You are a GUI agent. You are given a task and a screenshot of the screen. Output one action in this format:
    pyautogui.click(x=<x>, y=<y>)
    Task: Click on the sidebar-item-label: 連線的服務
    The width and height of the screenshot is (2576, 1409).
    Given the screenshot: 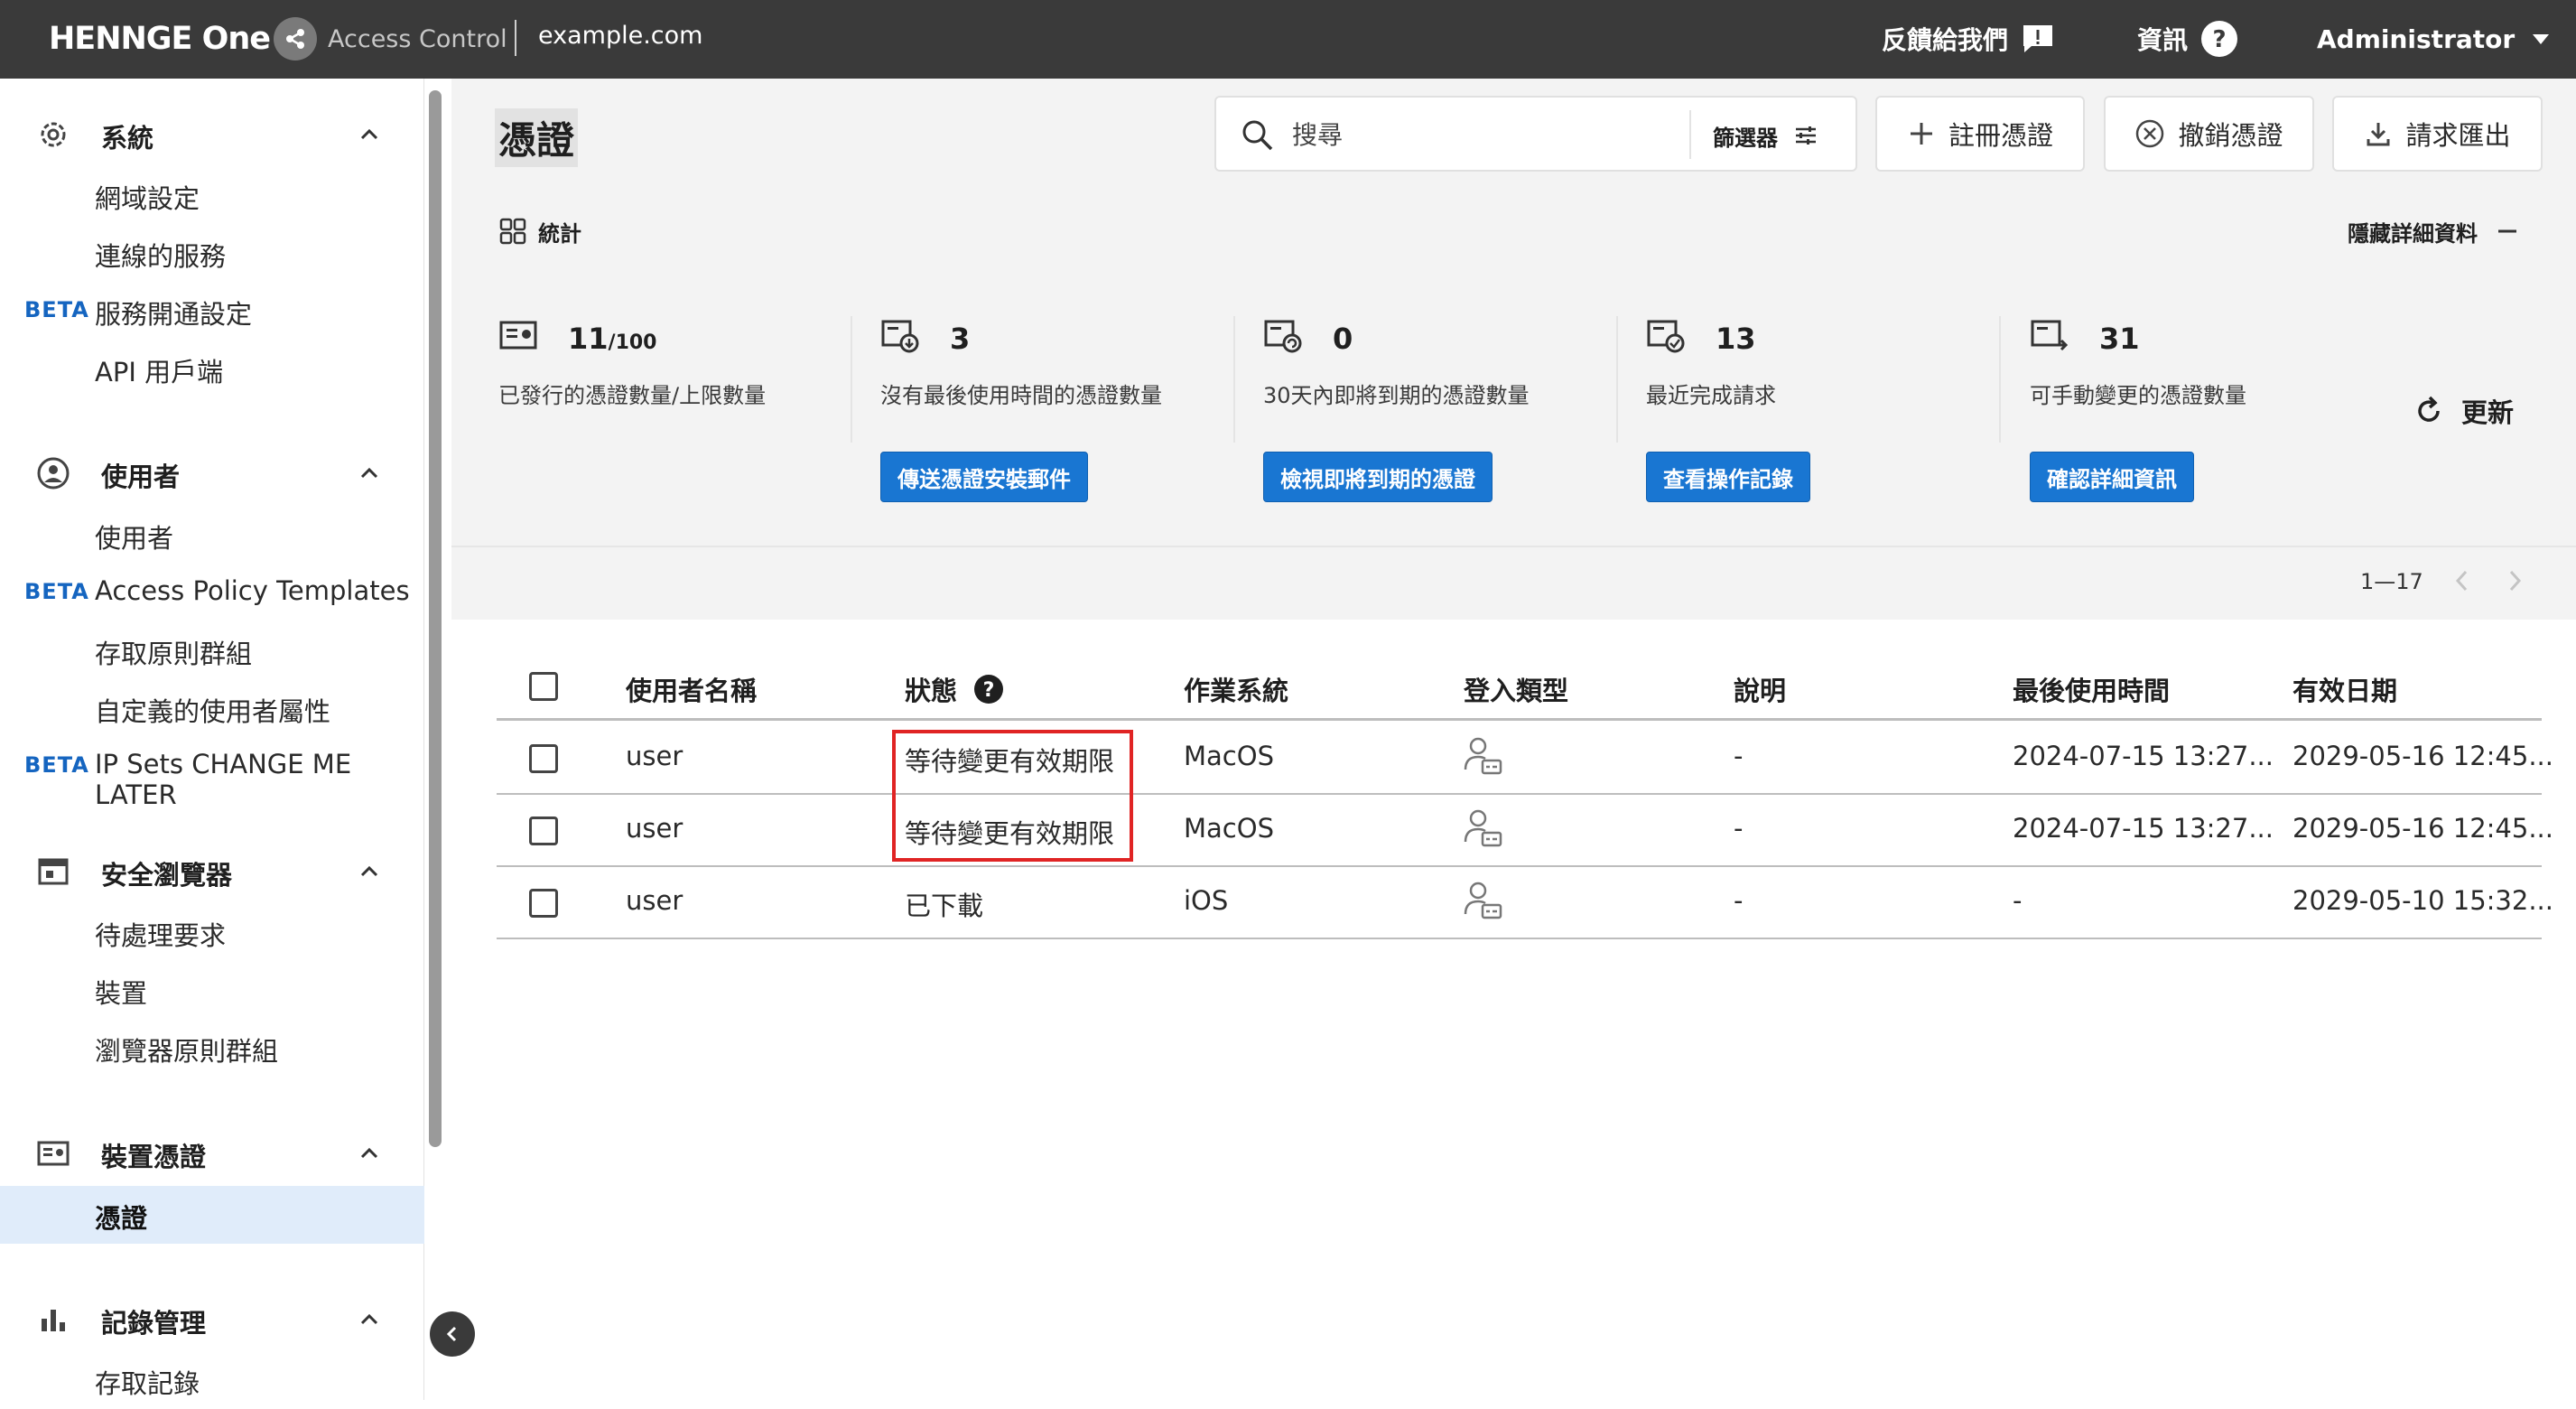 What is the action you would take?
    pyautogui.click(x=161, y=256)
    